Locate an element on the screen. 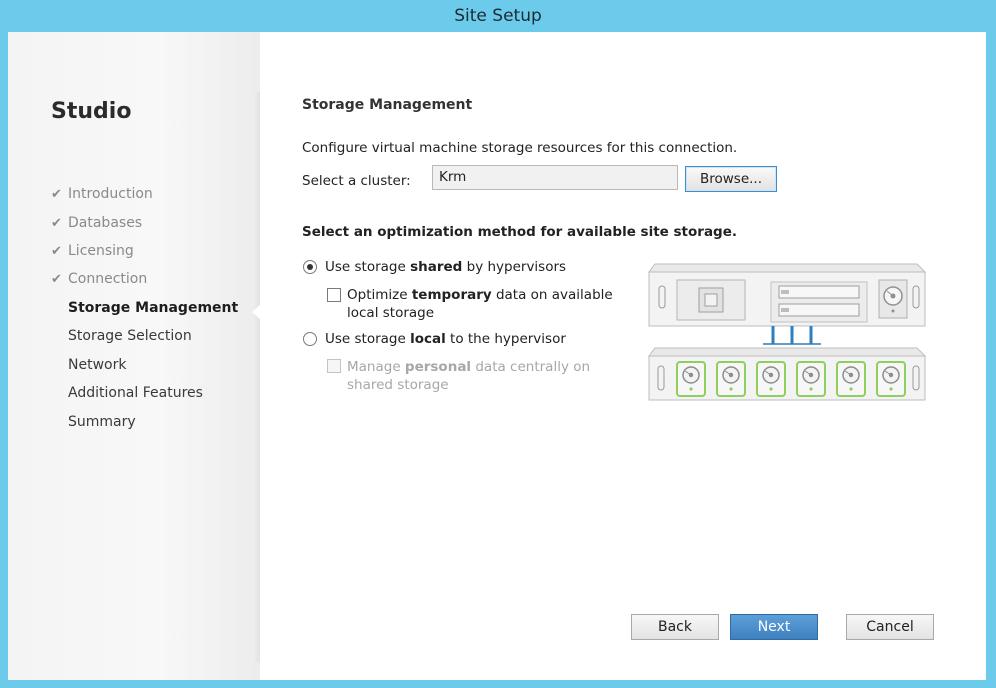 The height and width of the screenshot is (688, 996). radio-local-storage is located at coordinates (310, 339).